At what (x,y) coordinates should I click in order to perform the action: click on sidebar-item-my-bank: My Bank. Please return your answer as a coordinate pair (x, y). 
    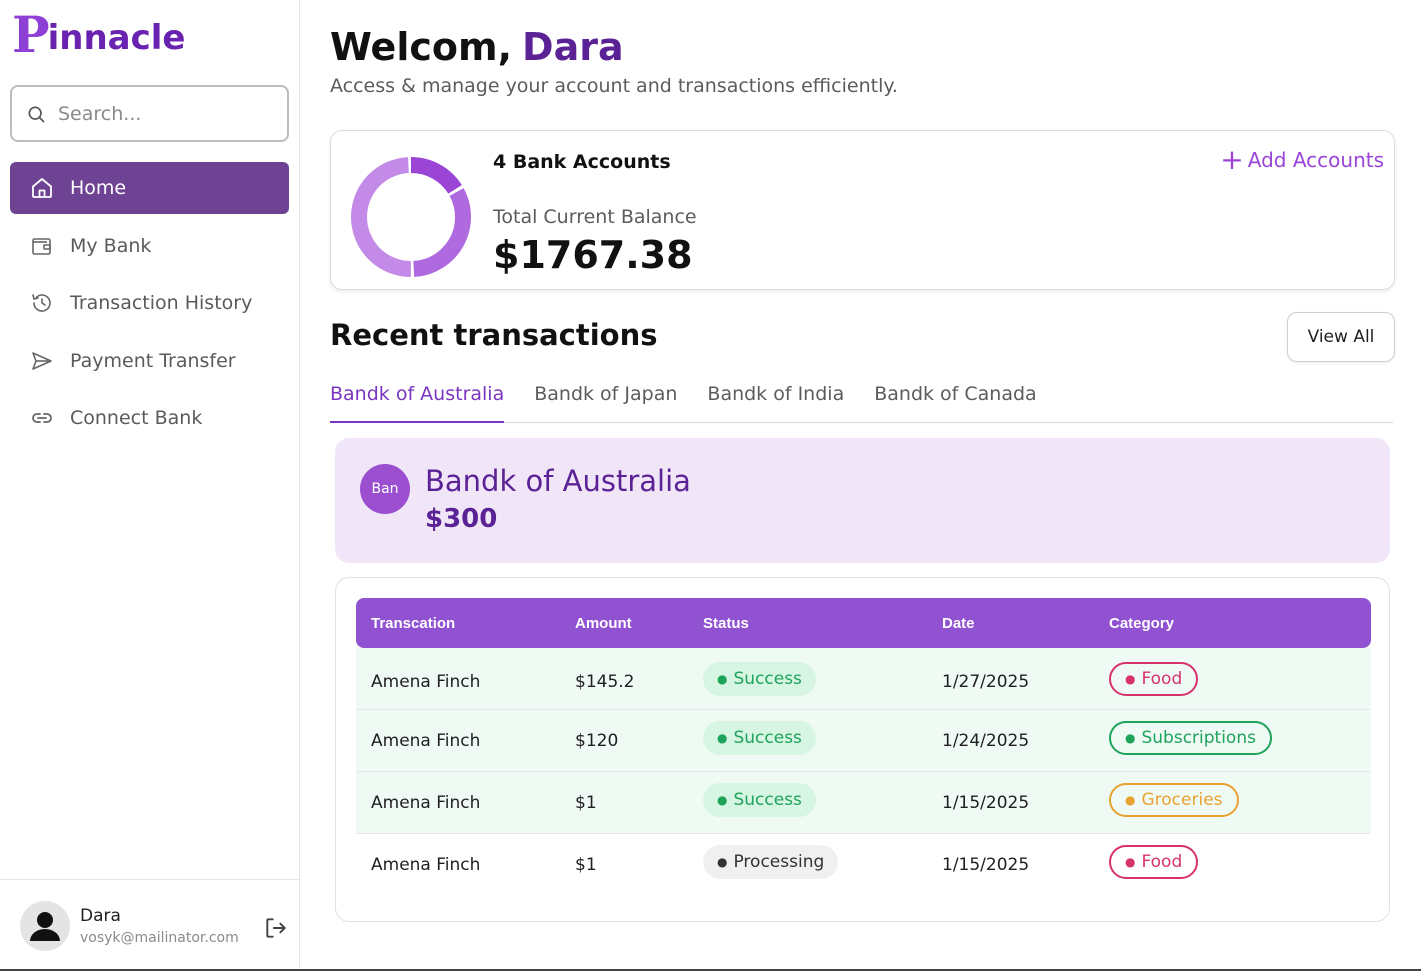
    Looking at the image, I should click on (149, 246).